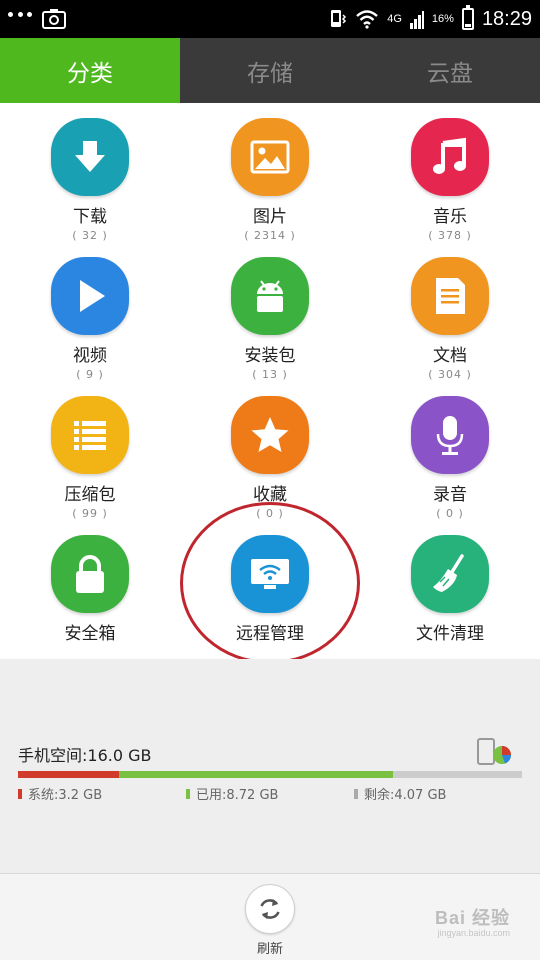 This screenshot has width=540, height=960. I want to click on category-video: 视频 ( 9 ), so click(90, 311).